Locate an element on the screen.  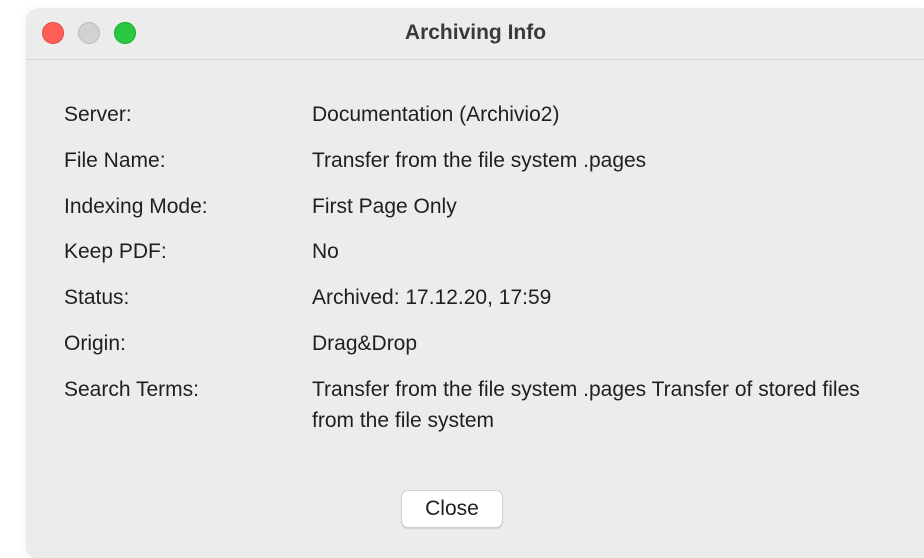
field-label: File Name: is located at coordinates (115, 160).